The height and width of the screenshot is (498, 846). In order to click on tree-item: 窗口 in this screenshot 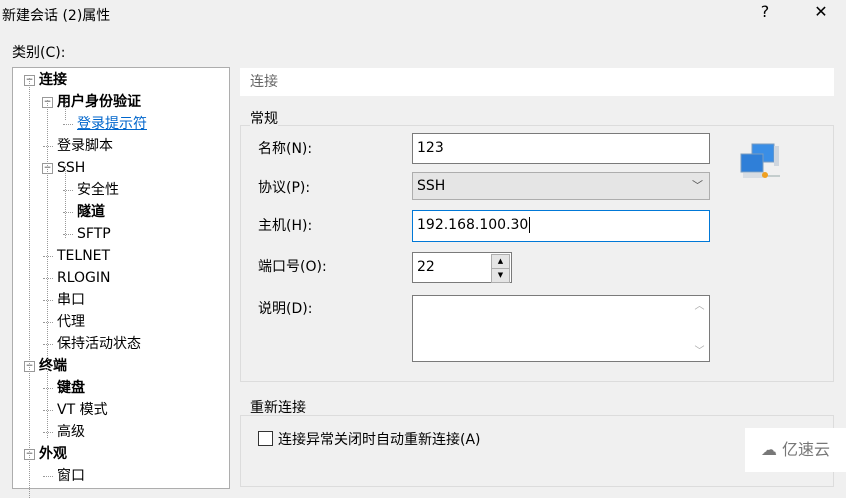, I will do `click(71, 476)`.